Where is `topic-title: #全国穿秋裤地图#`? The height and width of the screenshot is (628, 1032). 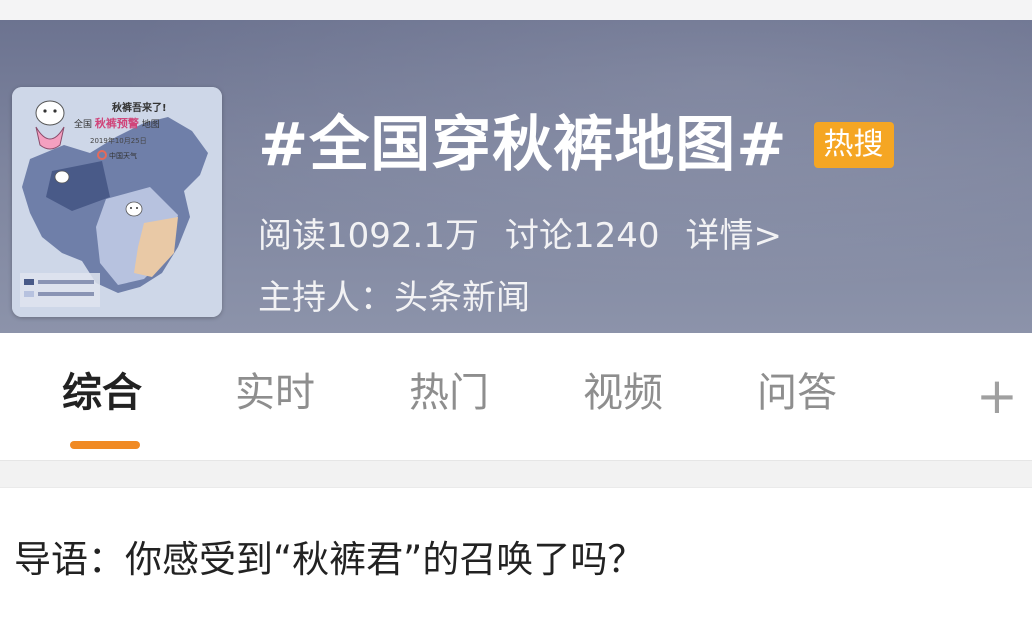
topic-title: #全国穿秋裤地图# is located at coordinates (523, 145).